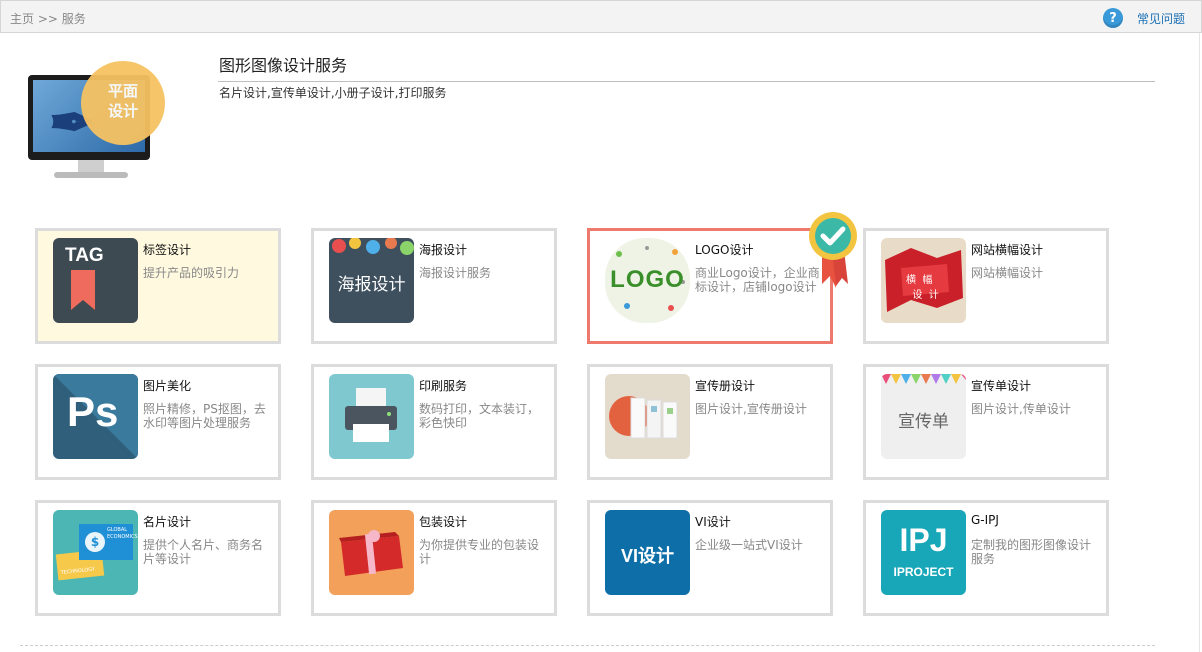 The width and height of the screenshot is (1202, 652). Describe the element at coordinates (373, 246) in the screenshot. I see `balloons-icon` at that location.